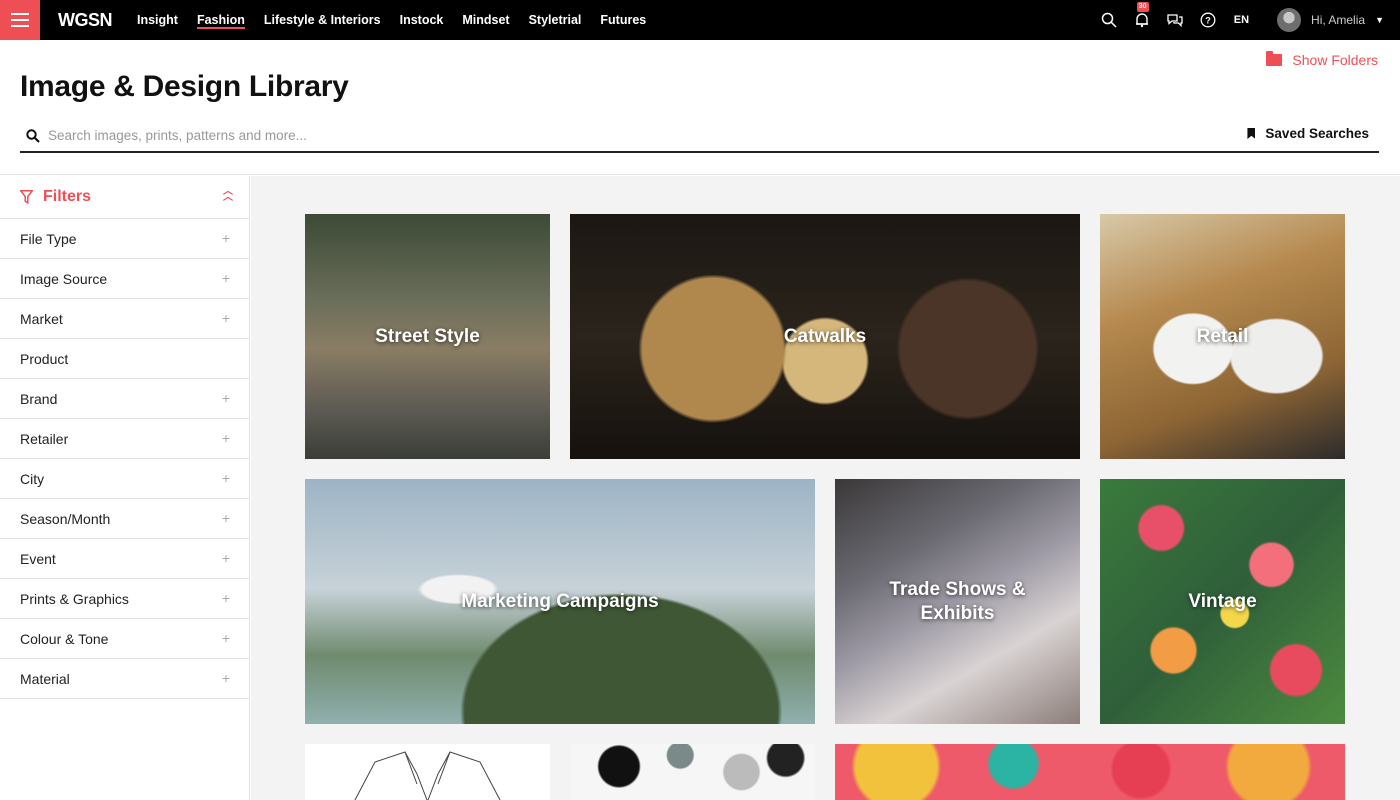  I want to click on filter-event: Event +, so click(124, 559).